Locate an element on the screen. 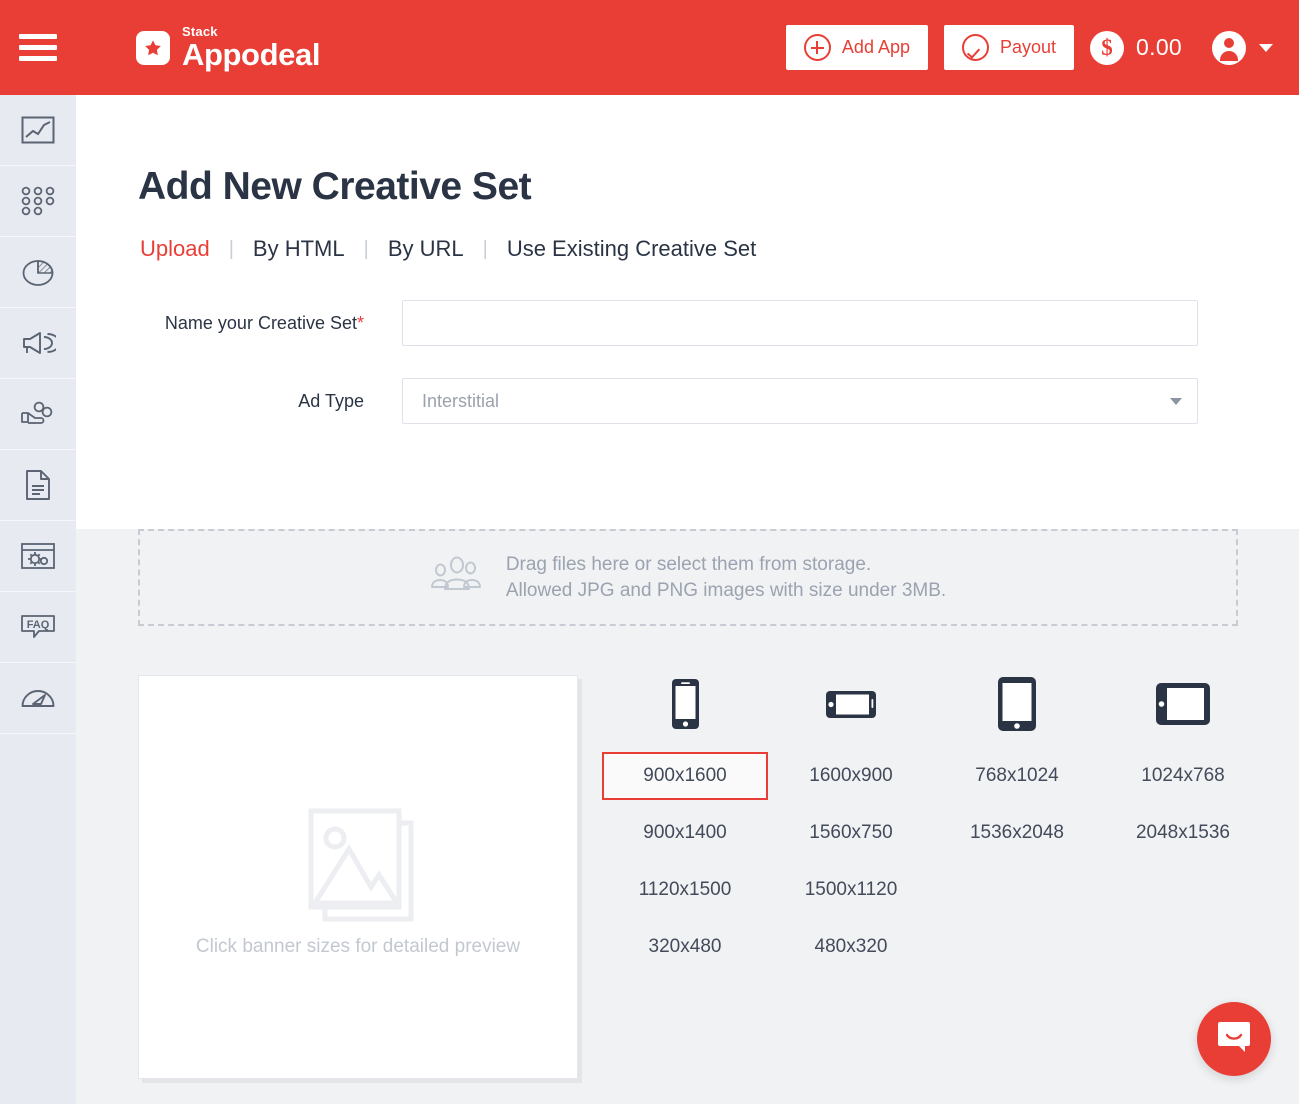 This screenshot has width=1299, height=1104. pie-chart-icon is located at coordinates (38, 272).